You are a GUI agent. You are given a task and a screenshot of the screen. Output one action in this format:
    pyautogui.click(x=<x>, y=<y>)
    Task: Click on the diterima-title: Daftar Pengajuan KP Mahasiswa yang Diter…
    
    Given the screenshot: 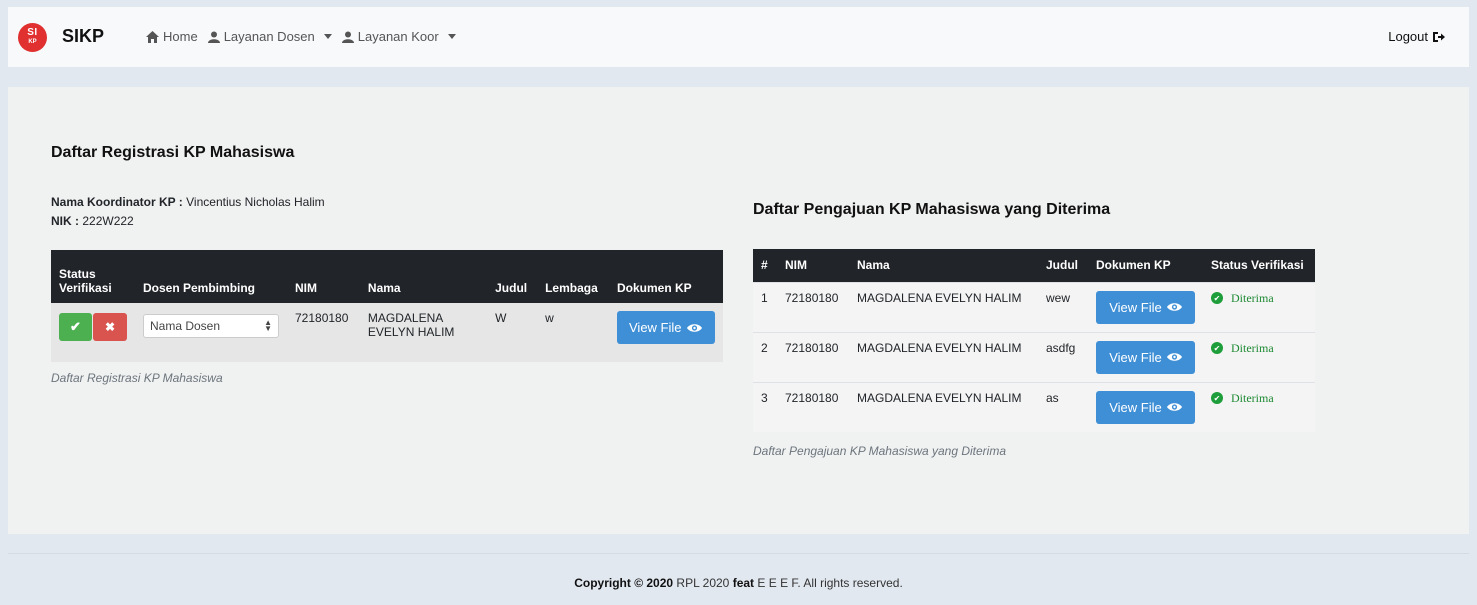 What is the action you would take?
    pyautogui.click(x=932, y=209)
    